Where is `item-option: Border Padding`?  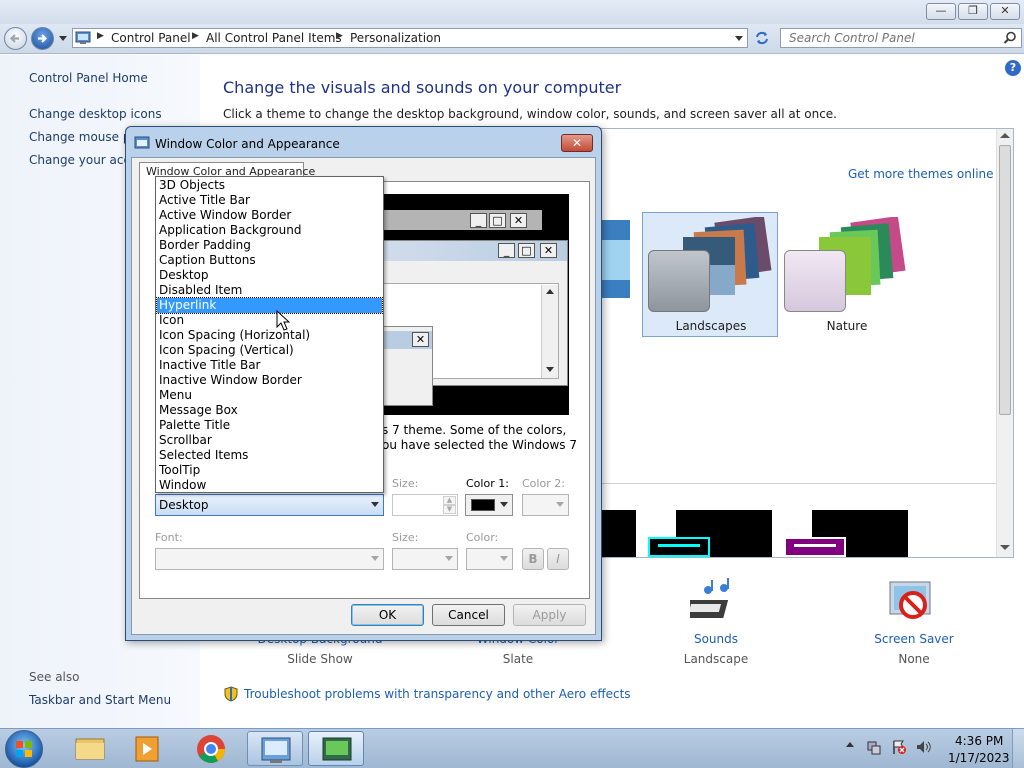 item-option: Border Padding is located at coordinates (269, 245).